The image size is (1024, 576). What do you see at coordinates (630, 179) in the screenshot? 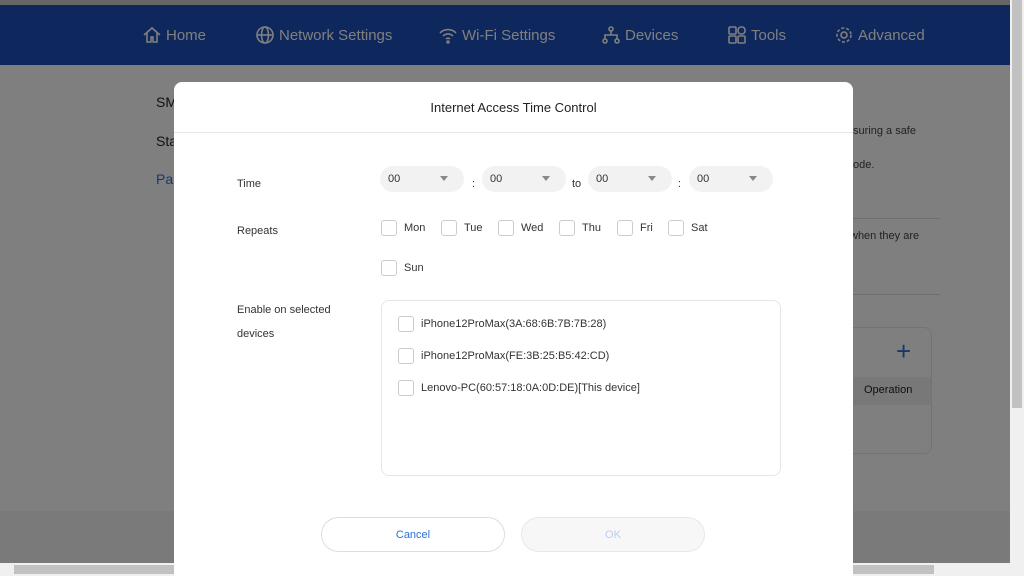
I see `end-hour-select: 00` at bounding box center [630, 179].